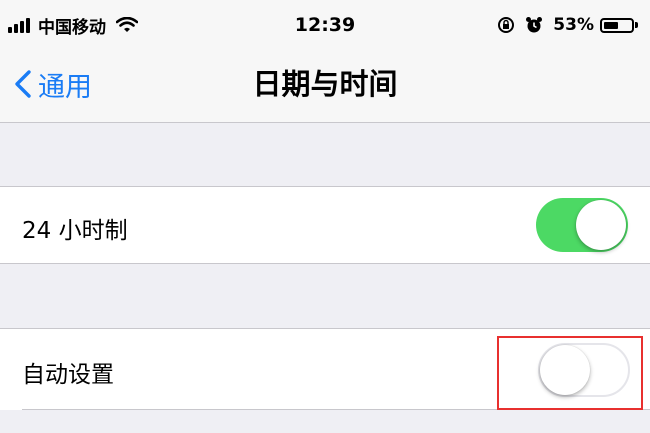 This screenshot has width=650, height=433. What do you see at coordinates (601, 225) in the screenshot?
I see `toggle-knob` at bounding box center [601, 225].